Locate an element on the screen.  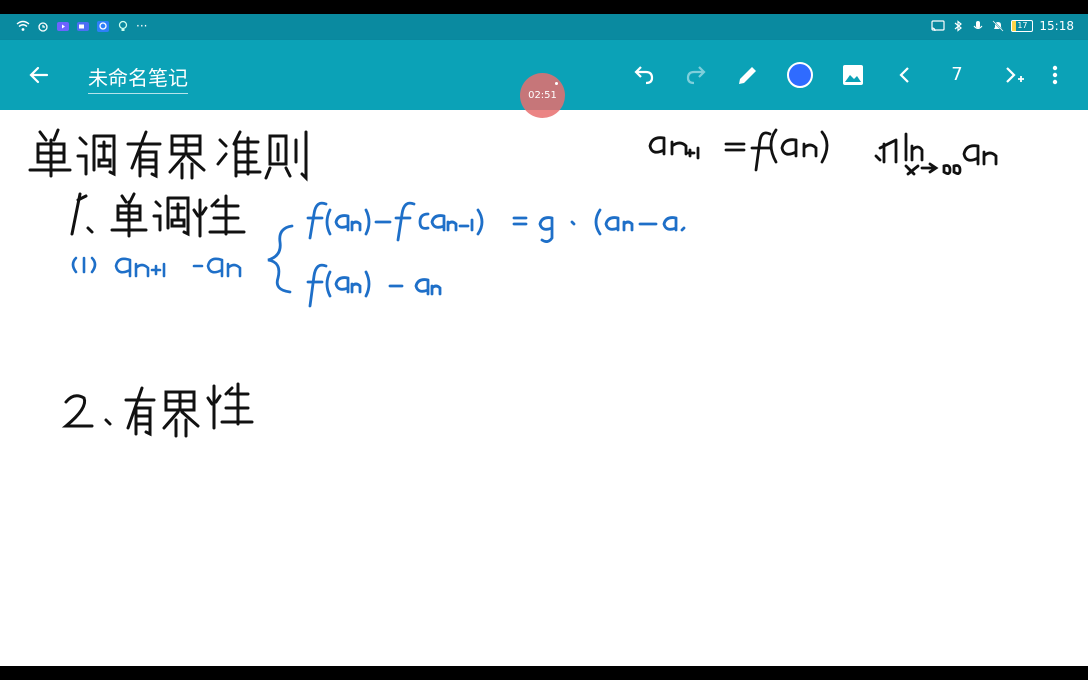
color-picker-button is located at coordinates (800, 75).